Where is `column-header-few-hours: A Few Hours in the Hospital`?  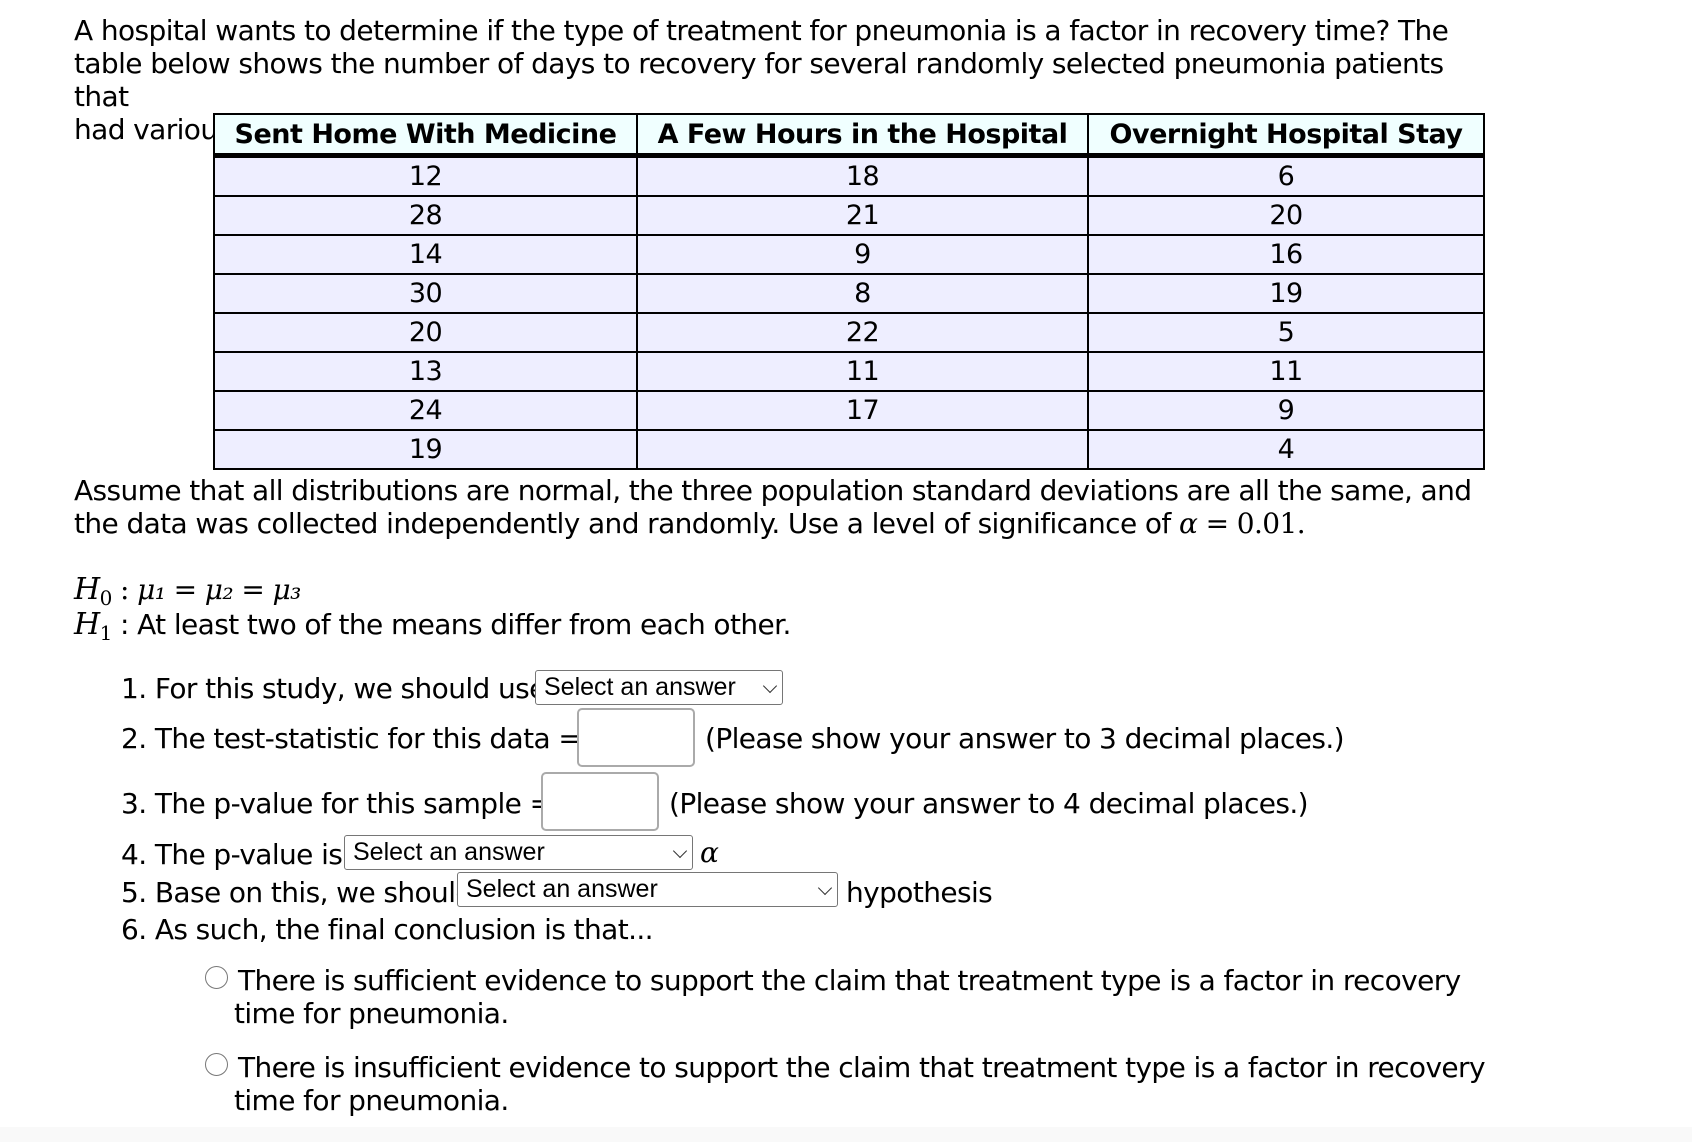
column-header-few-hours: A Few Hours in the Hospital is located at coordinates (862, 135).